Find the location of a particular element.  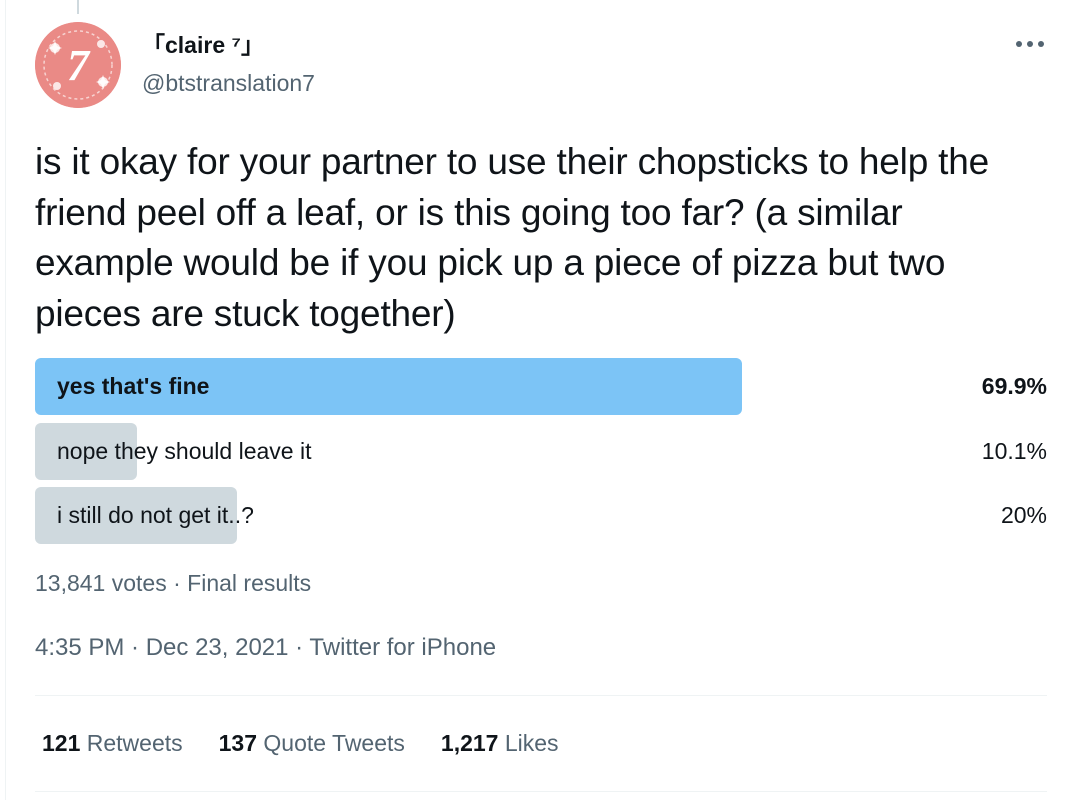

poll-option-label: i still do not get it..? is located at coordinates (155, 515).